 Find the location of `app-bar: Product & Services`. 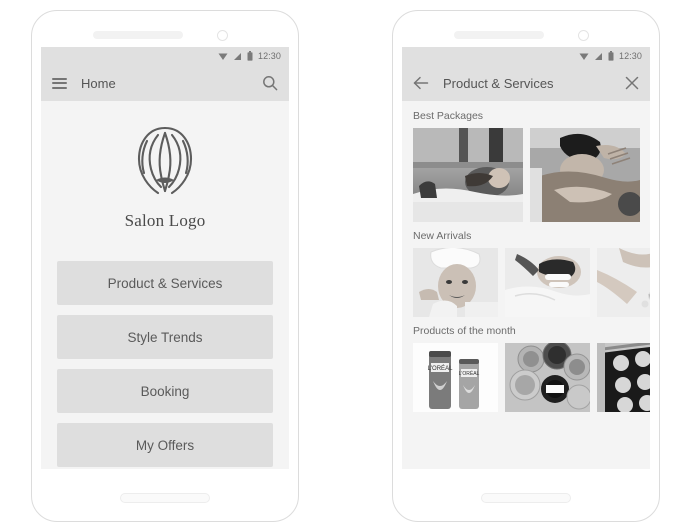

app-bar: Product & Services is located at coordinates (526, 83).